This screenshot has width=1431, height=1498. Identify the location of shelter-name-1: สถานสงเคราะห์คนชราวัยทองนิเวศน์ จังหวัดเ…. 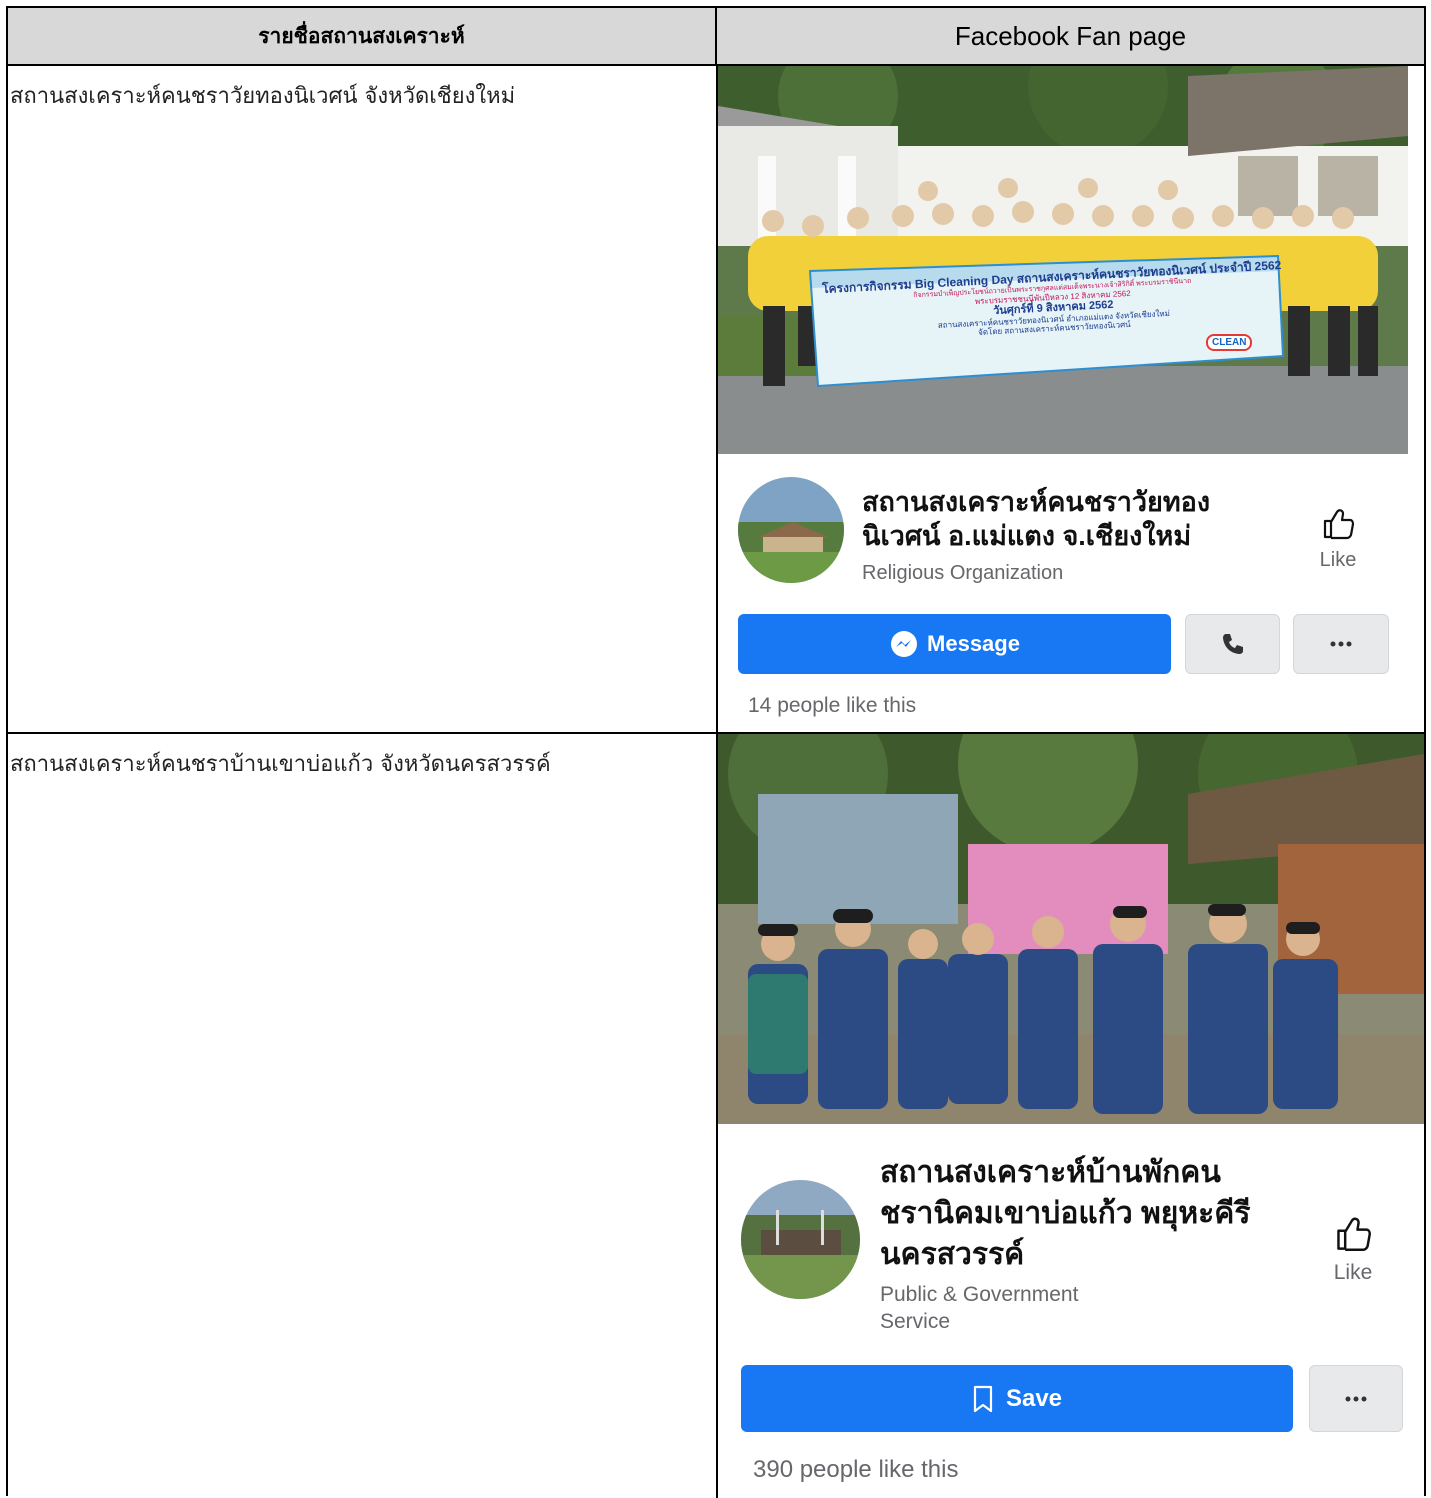
(263, 96).